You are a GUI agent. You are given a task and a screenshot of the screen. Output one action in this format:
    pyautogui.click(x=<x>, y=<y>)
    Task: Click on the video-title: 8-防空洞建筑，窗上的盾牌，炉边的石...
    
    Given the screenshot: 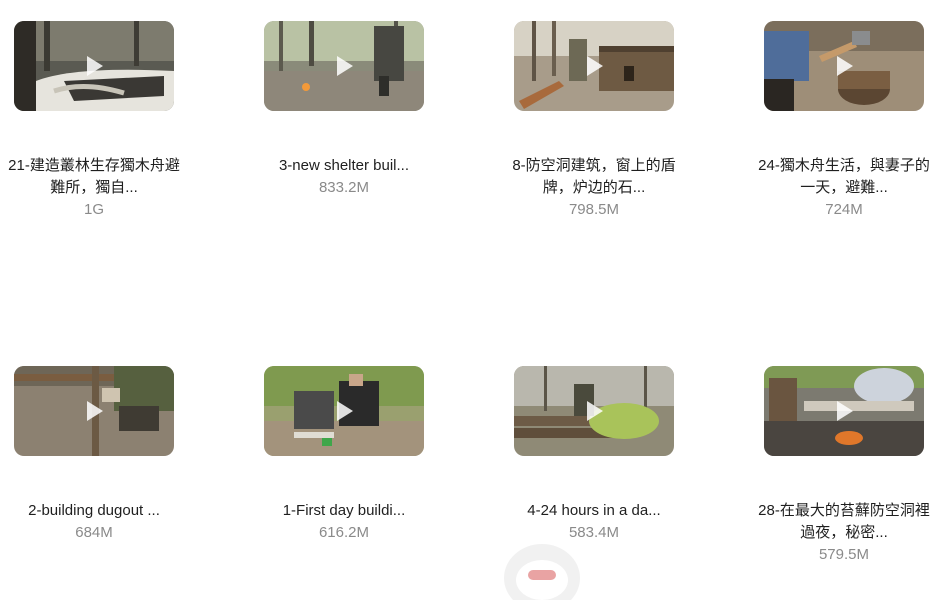 What is the action you would take?
    pyautogui.click(x=594, y=176)
    